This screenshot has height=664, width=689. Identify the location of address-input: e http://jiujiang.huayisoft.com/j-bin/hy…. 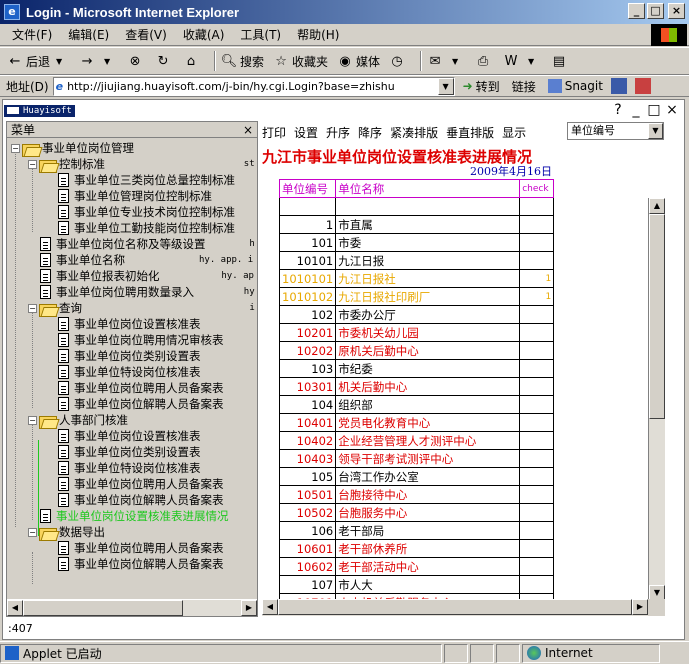
(253, 86).